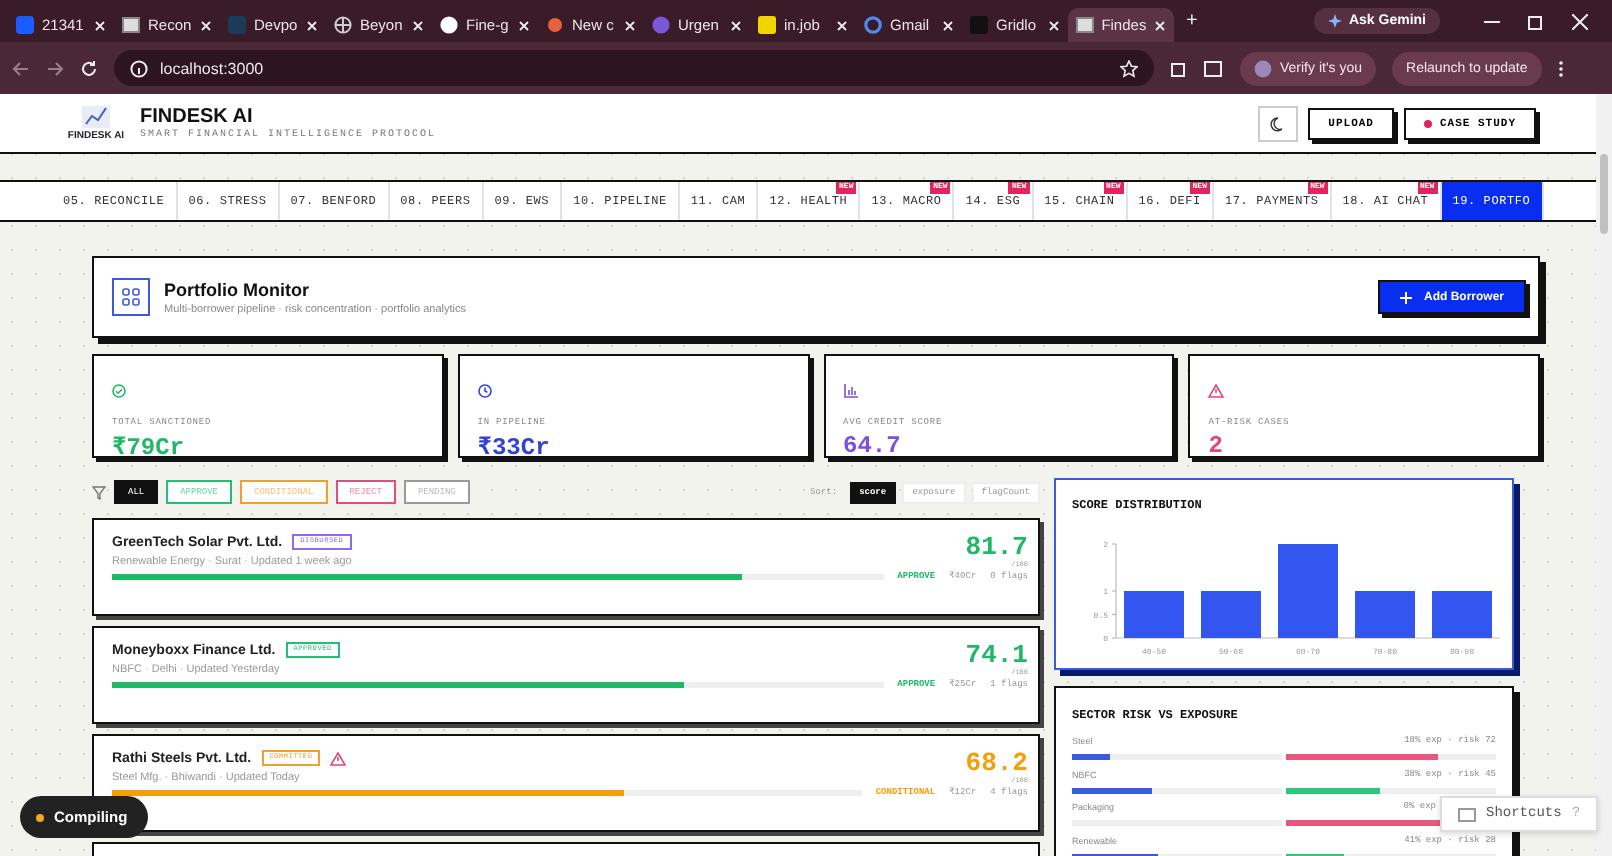 The width and height of the screenshot is (1612, 856). I want to click on menu-icon, so click(1560, 68).